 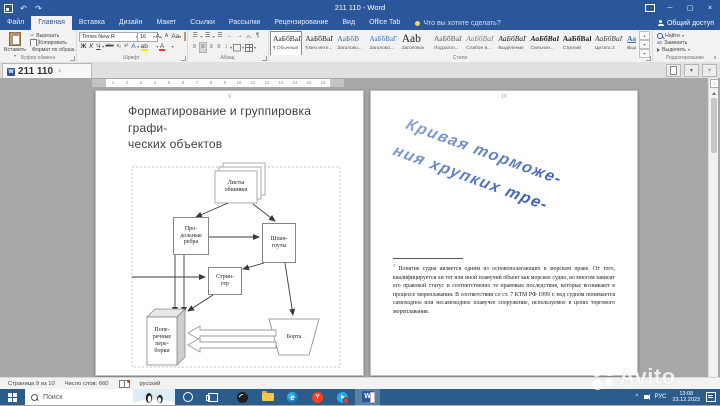 I want to click on messenger-icon, so click(x=342, y=397).